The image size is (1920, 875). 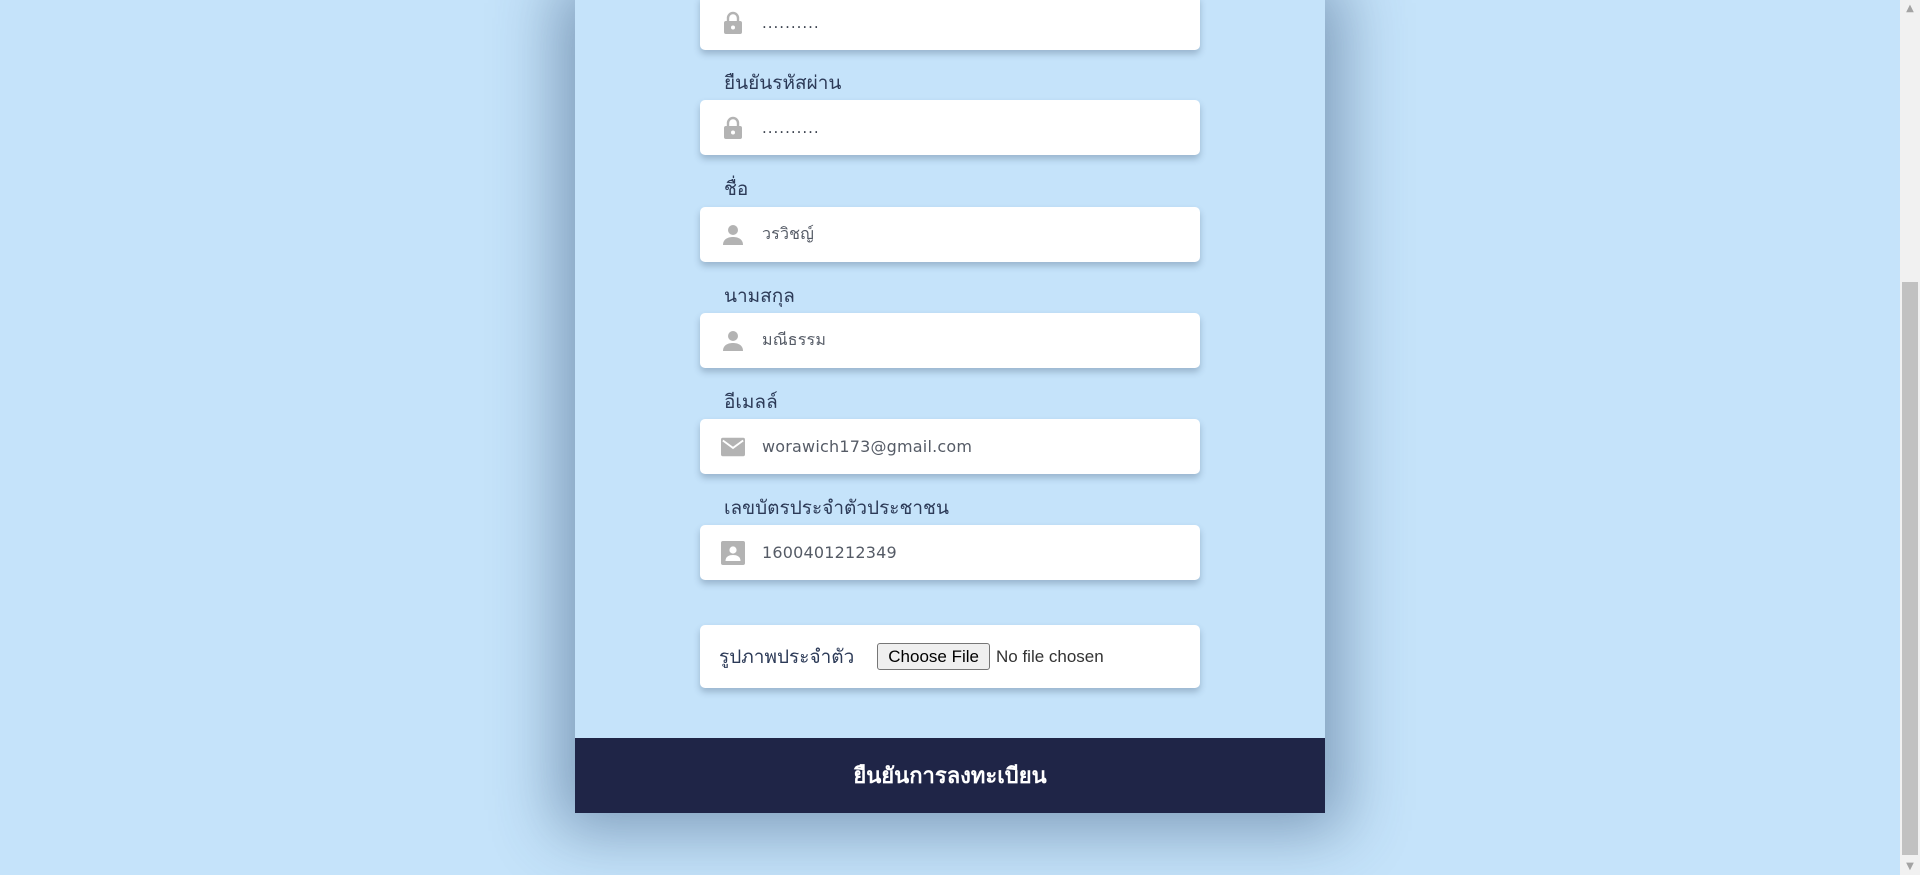 I want to click on profile-photo-label: รูปภาพประจำตัว, so click(x=787, y=656).